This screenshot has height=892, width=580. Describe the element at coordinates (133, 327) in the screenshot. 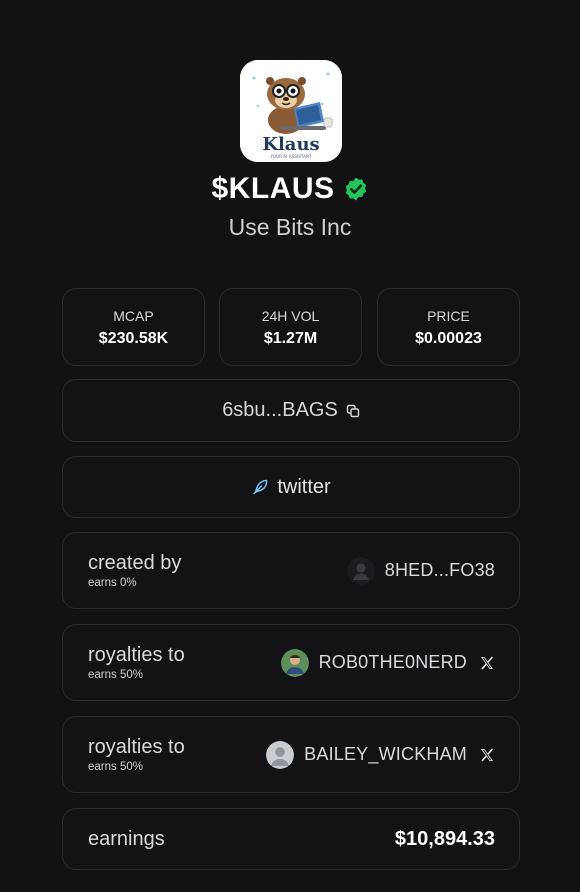

I see `stat-mcap: MCAP $230.58K` at that location.